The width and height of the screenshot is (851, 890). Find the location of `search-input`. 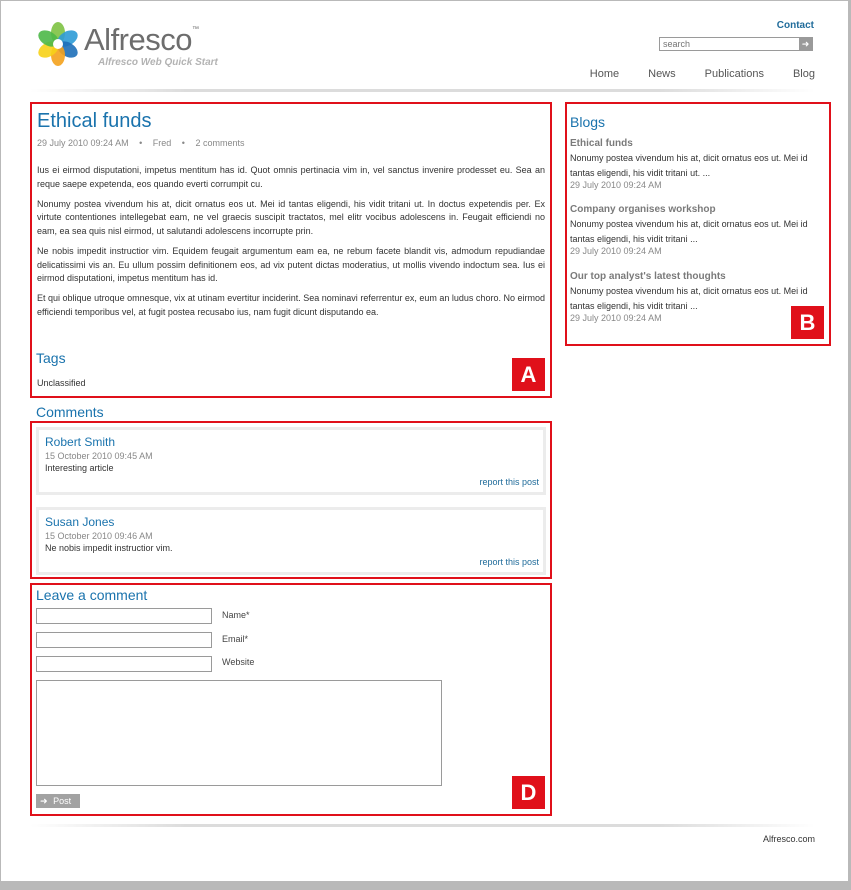

search-input is located at coordinates (730, 44).